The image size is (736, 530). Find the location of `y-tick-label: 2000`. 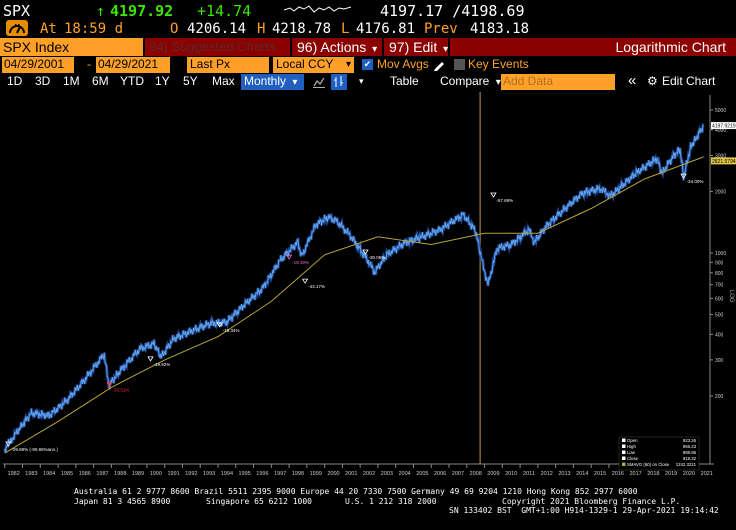

y-tick-label: 2000 is located at coordinates (720, 192).